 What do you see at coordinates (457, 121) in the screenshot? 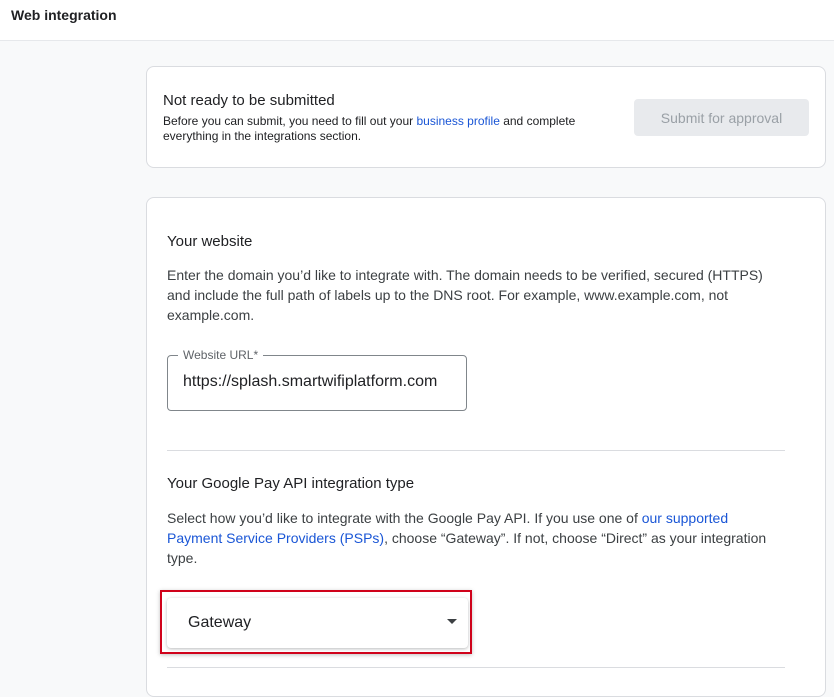
I see `business-profile-link: business profile` at bounding box center [457, 121].